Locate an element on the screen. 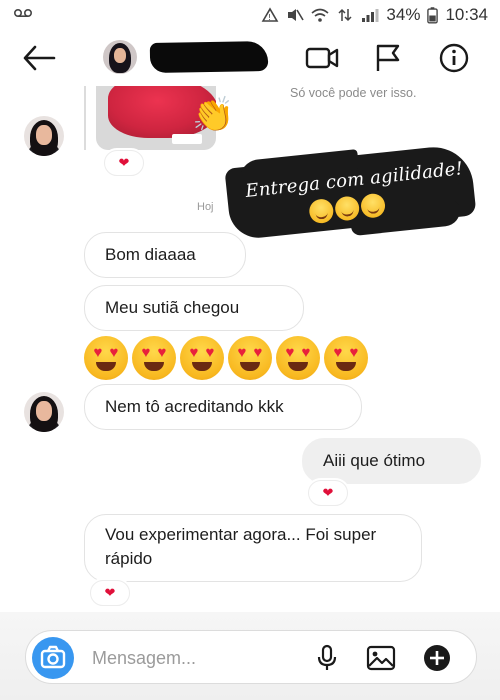 The width and height of the screenshot is (500, 700). gallery-icon is located at coordinates (381, 658).